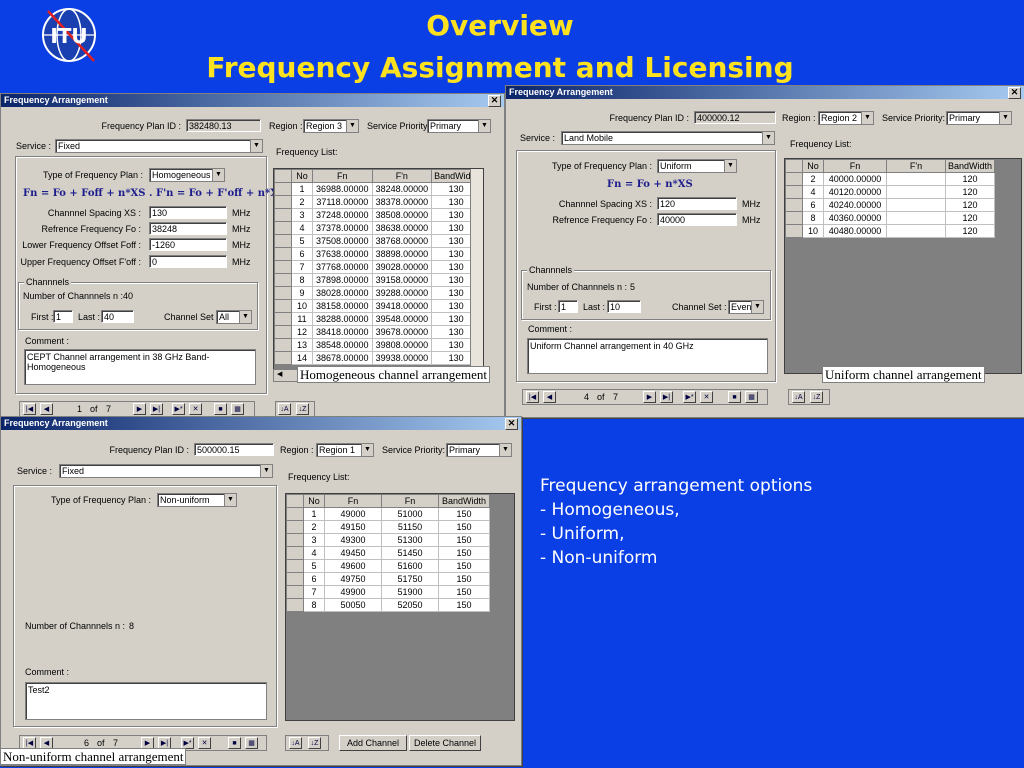 The width and height of the screenshot is (1024, 768). What do you see at coordinates (188, 244) in the screenshot?
I see `lower-offset-input: -1260` at bounding box center [188, 244].